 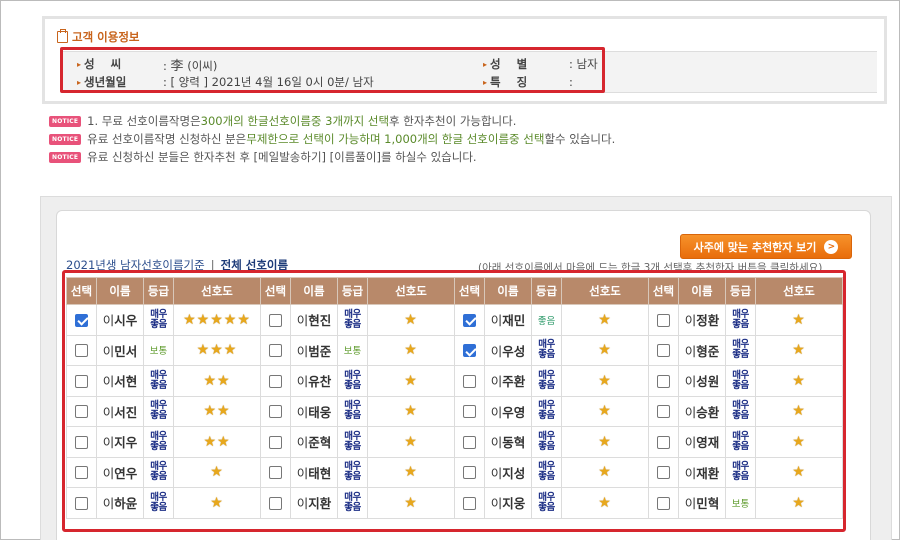 I want to click on recommend-hanja-button: 사주에 맞는 추천한자 보기 >, so click(x=766, y=246).